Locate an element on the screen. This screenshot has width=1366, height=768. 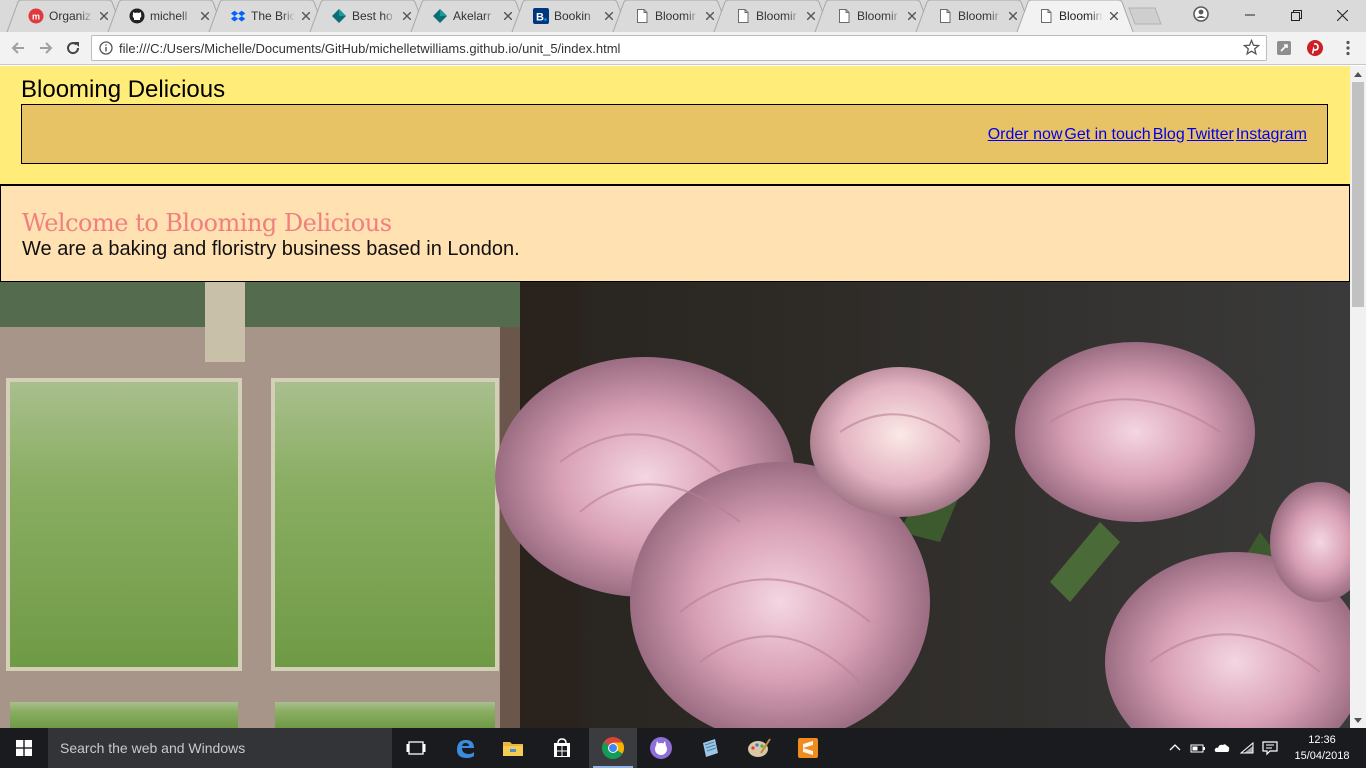
start-button is located at coordinates (24, 748).